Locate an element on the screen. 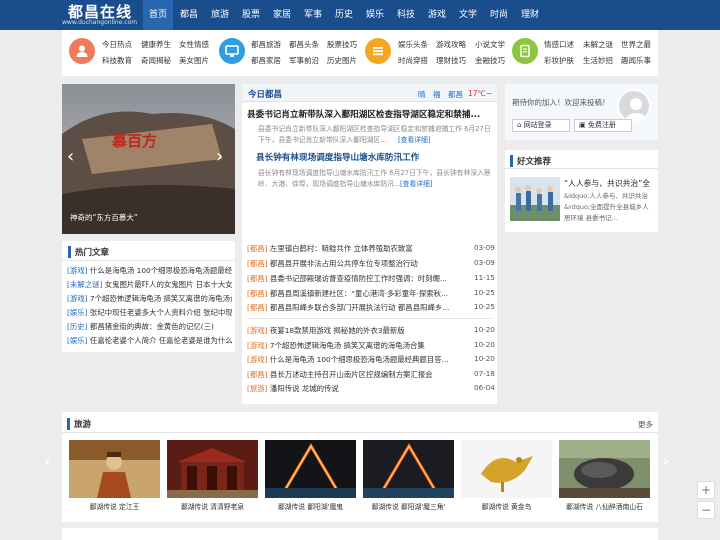 The image size is (720, 540). travel-prev-icon: ‹ is located at coordinates (47, 461).